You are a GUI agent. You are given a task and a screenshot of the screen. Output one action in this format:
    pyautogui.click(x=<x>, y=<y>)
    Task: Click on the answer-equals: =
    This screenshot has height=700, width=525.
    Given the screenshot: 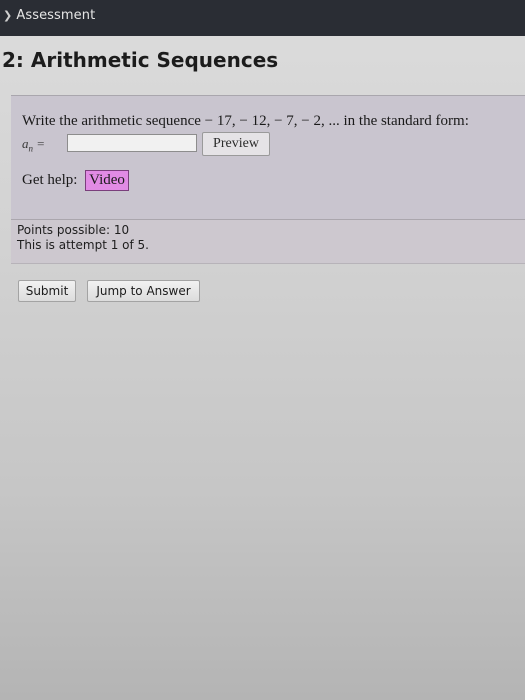 What is the action you would take?
    pyautogui.click(x=41, y=143)
    